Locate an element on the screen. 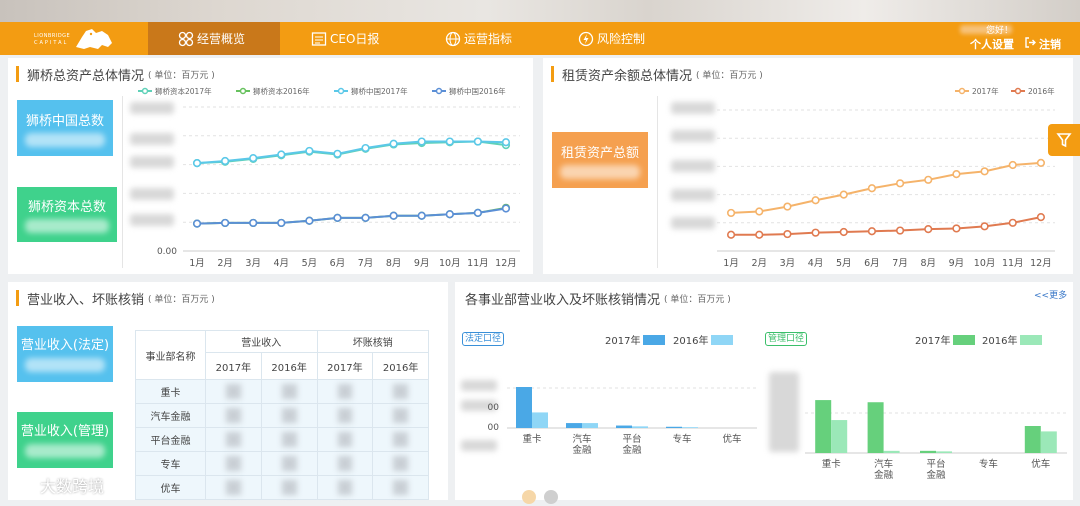 Image resolution: width=1080 pixels, height=506 pixels. logout-icon is located at coordinates (1030, 42).